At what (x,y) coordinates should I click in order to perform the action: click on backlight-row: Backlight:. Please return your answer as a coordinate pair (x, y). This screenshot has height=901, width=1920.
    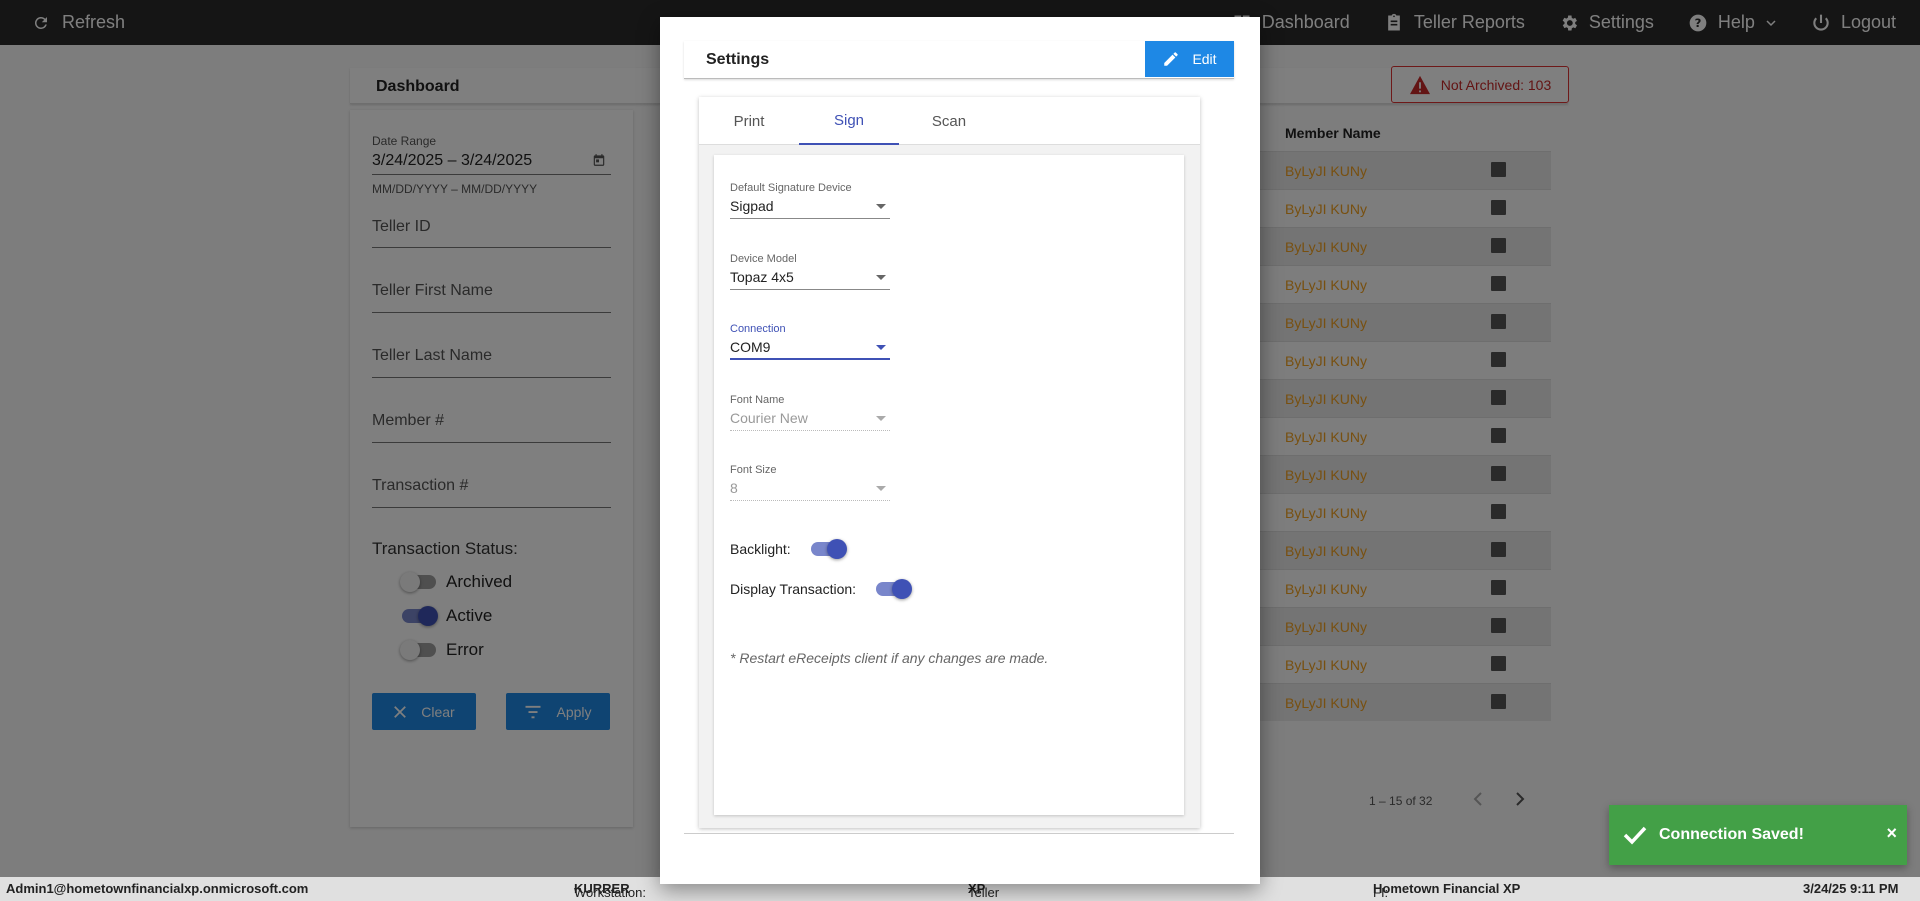
    Looking at the image, I should click on (788, 549).